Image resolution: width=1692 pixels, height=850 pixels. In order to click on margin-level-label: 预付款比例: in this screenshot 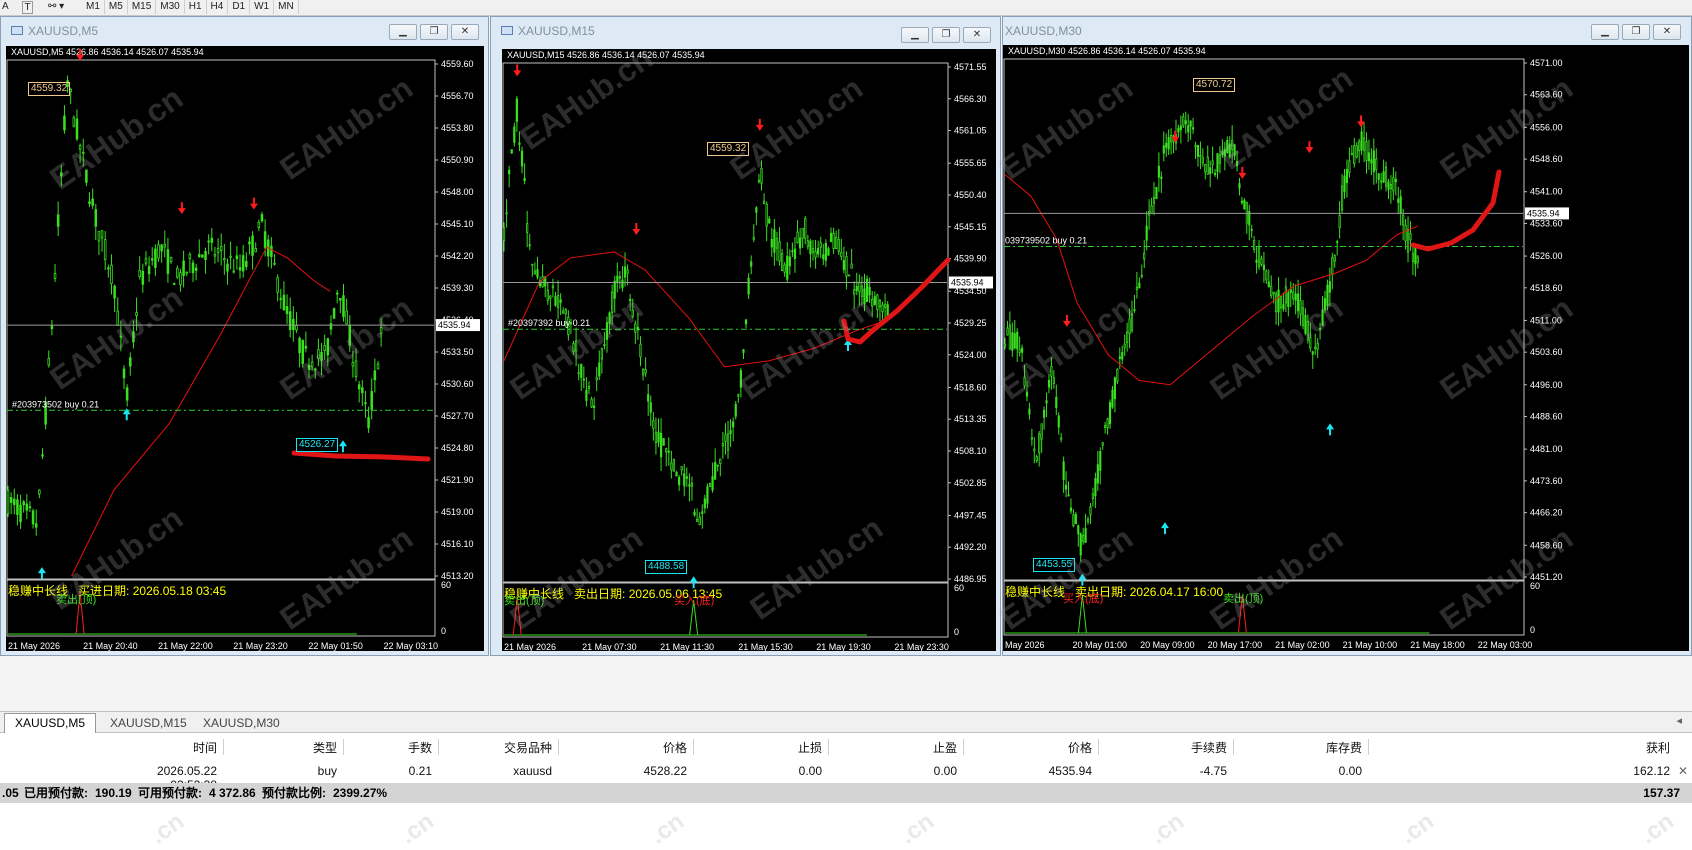, I will do `click(294, 793)`.